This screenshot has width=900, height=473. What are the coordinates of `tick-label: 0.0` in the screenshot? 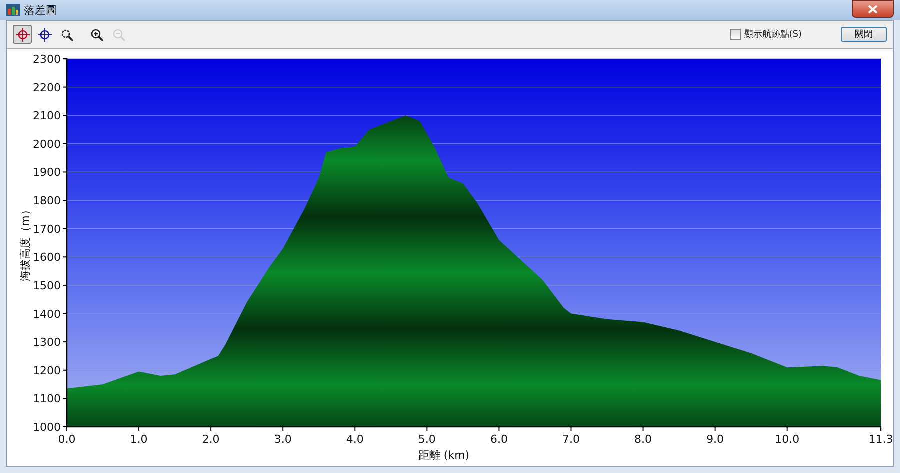 It's located at (67, 439).